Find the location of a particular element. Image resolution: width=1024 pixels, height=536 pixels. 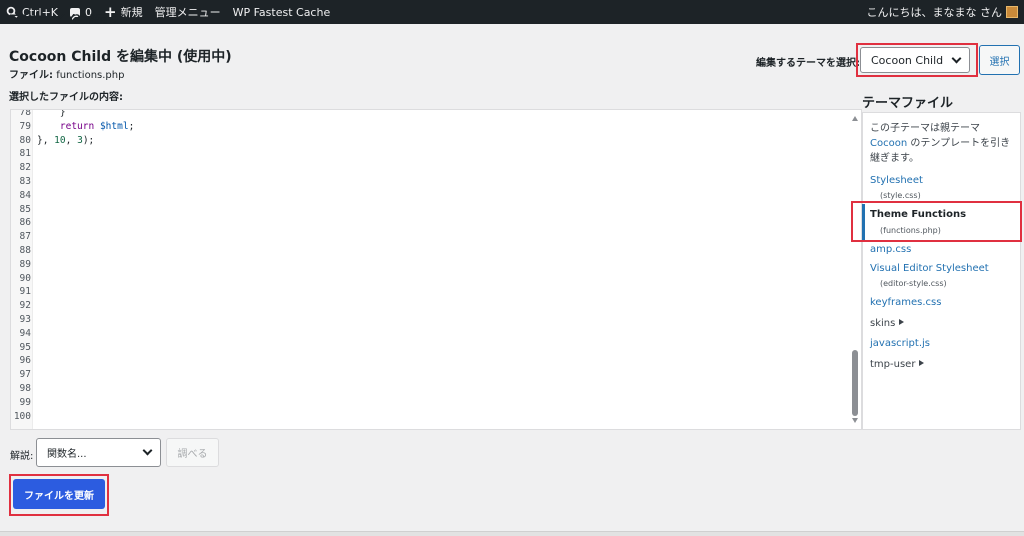

folder-tmp-user: tmp-user is located at coordinates (897, 364).